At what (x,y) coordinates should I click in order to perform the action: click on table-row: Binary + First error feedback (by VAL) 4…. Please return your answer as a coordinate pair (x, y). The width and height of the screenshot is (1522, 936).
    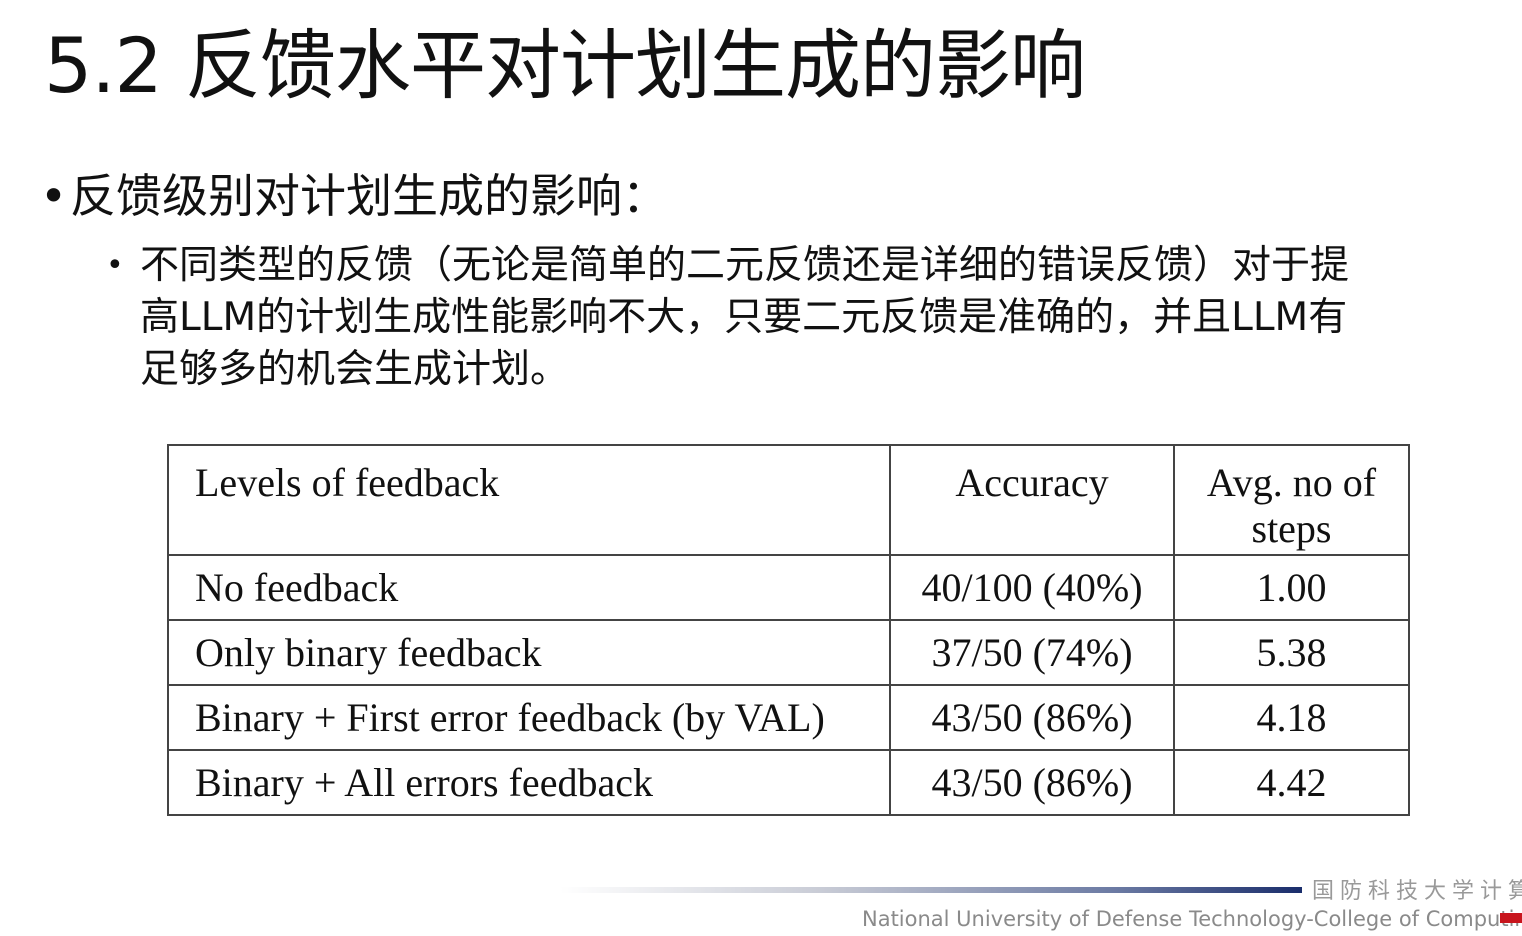
    Looking at the image, I should click on (788, 717).